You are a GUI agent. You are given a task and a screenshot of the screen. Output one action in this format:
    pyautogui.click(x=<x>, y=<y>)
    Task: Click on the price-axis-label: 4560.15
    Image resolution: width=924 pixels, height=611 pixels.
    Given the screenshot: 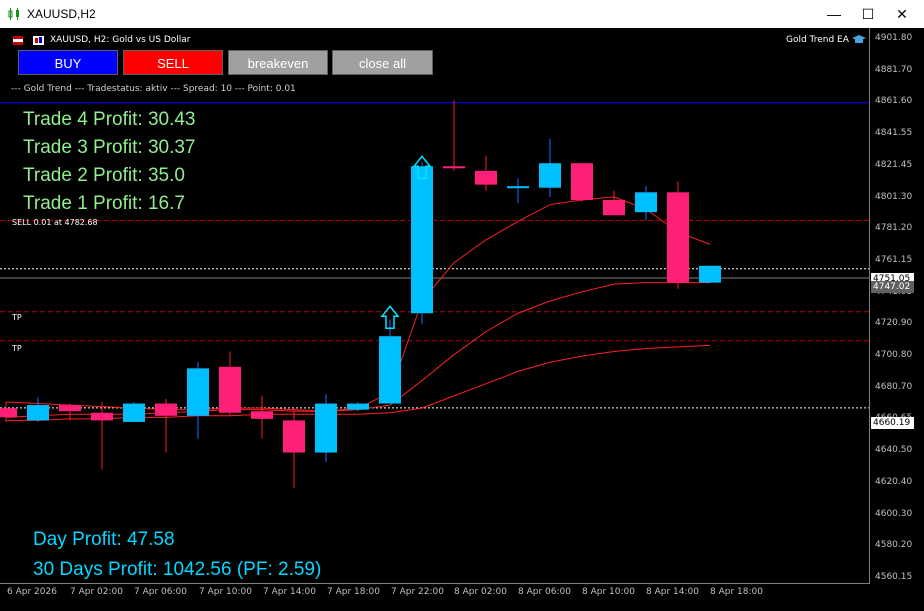 What is the action you would take?
    pyautogui.click(x=894, y=576)
    